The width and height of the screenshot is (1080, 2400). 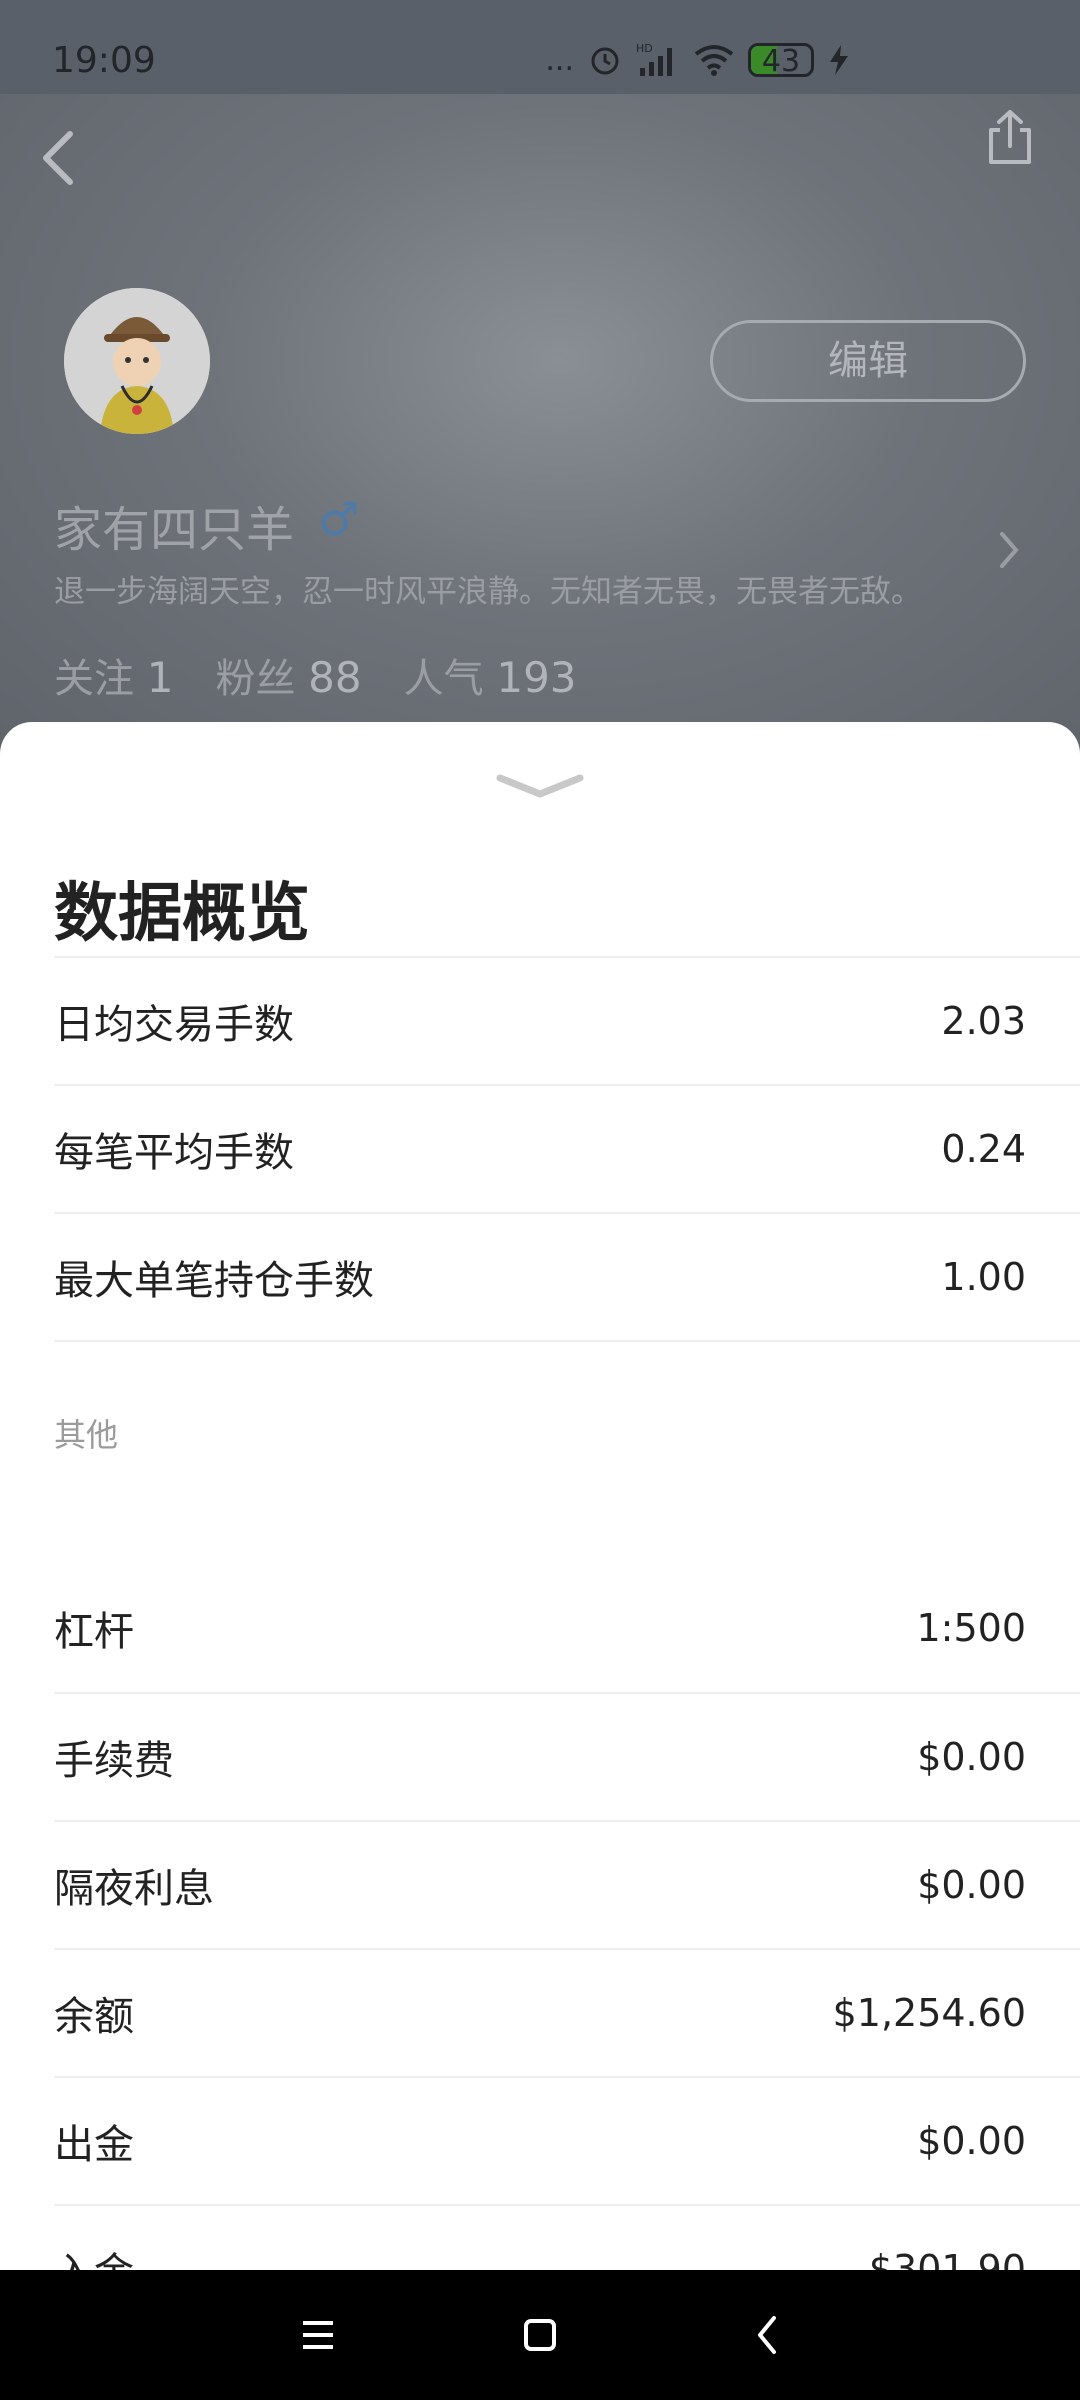 I want to click on battery-percent: 43, so click(x=781, y=60).